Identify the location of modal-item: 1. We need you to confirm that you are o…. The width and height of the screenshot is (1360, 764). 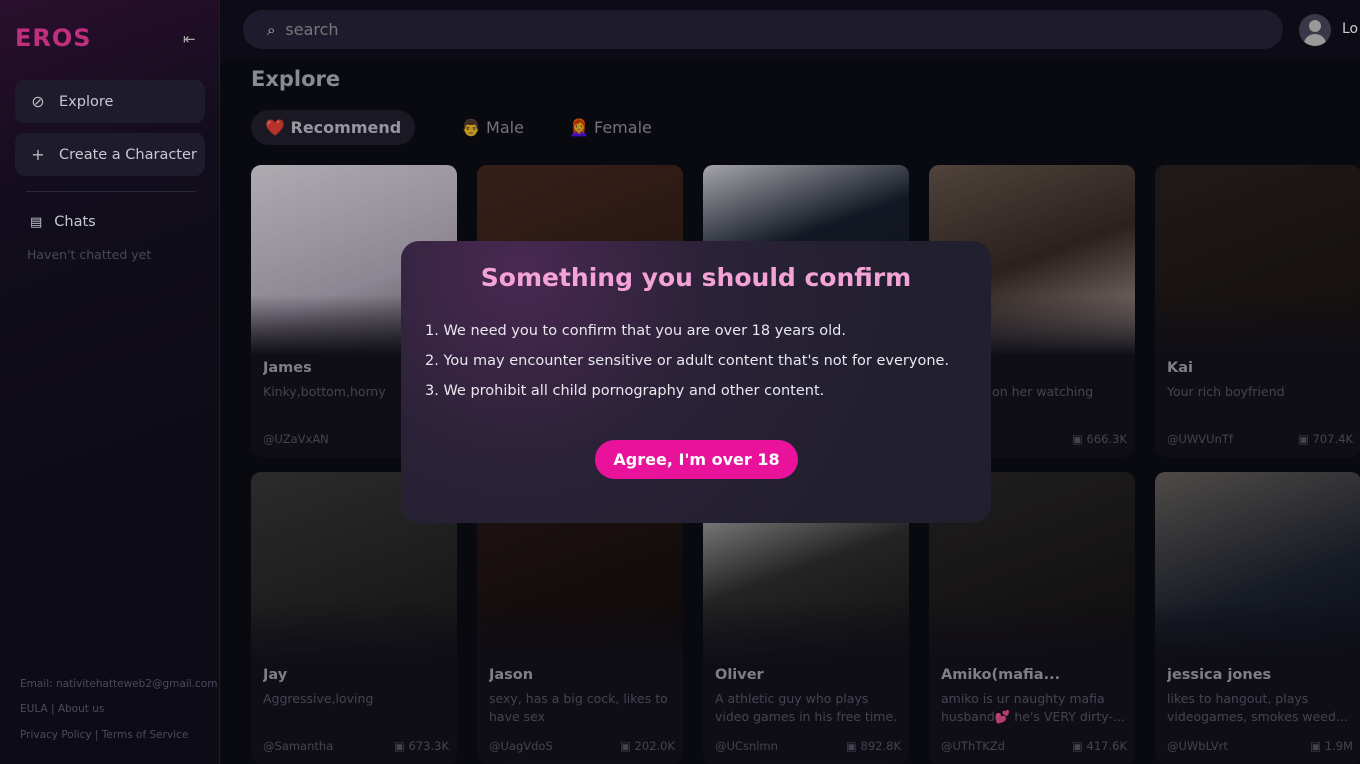
(635, 331).